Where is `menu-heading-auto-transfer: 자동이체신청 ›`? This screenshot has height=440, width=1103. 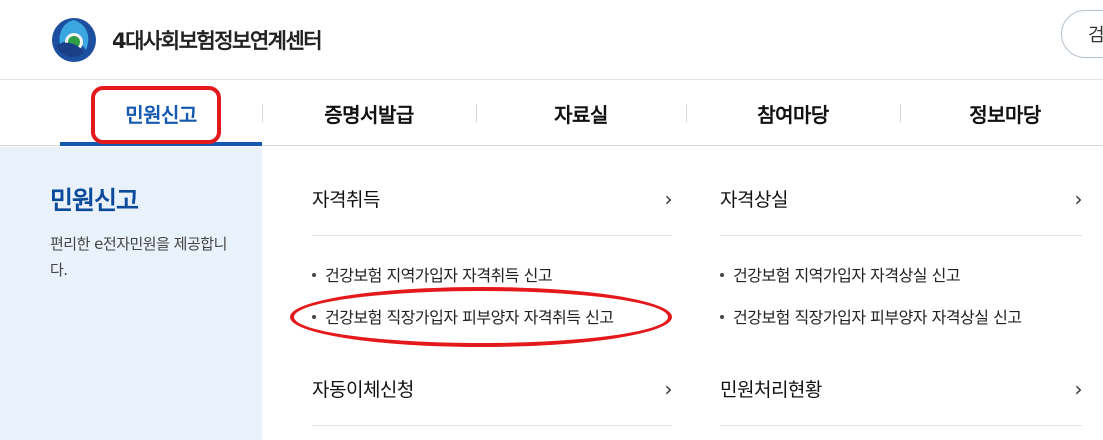 menu-heading-auto-transfer: 자동이체신청 › is located at coordinates (492, 389).